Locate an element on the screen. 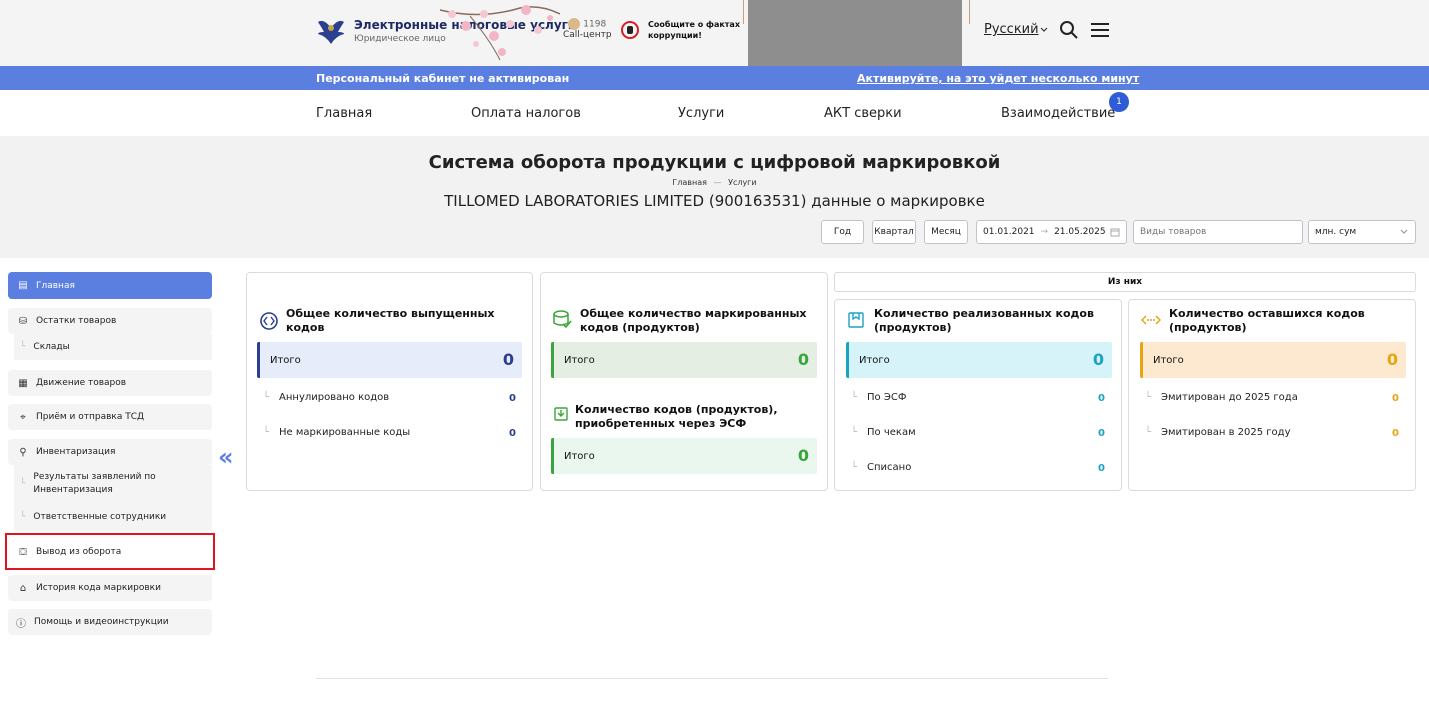  report-line2: коррупции! is located at coordinates (675, 35).